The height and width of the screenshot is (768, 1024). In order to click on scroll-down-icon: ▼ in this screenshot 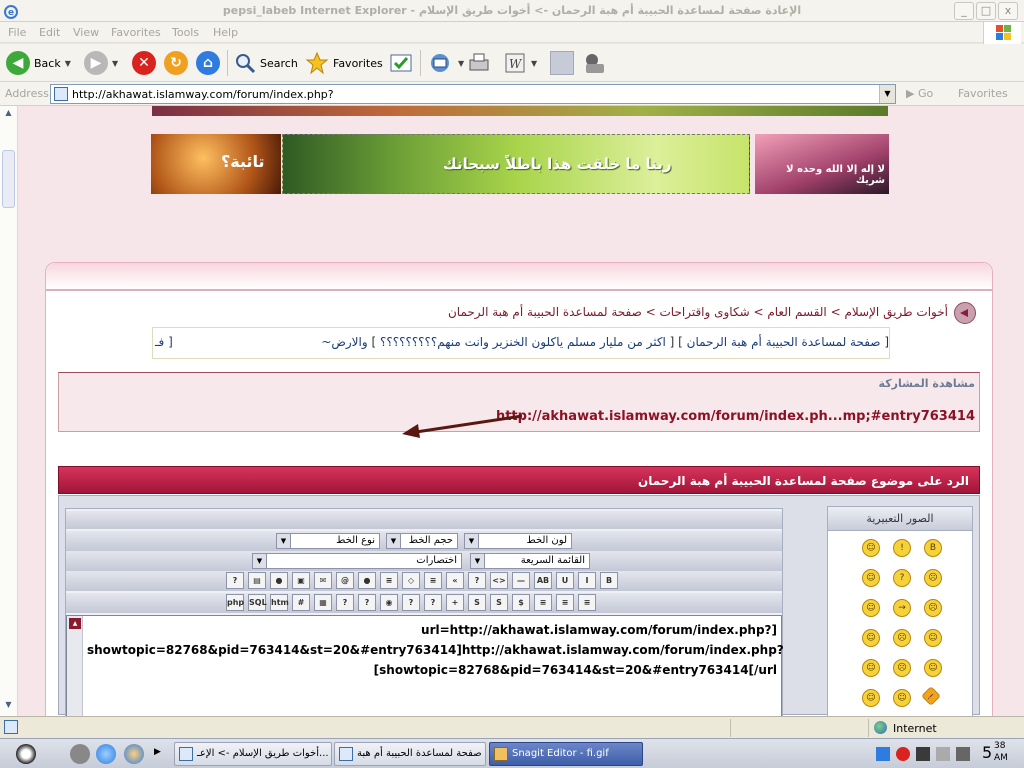, I will do `click(8, 707)`.